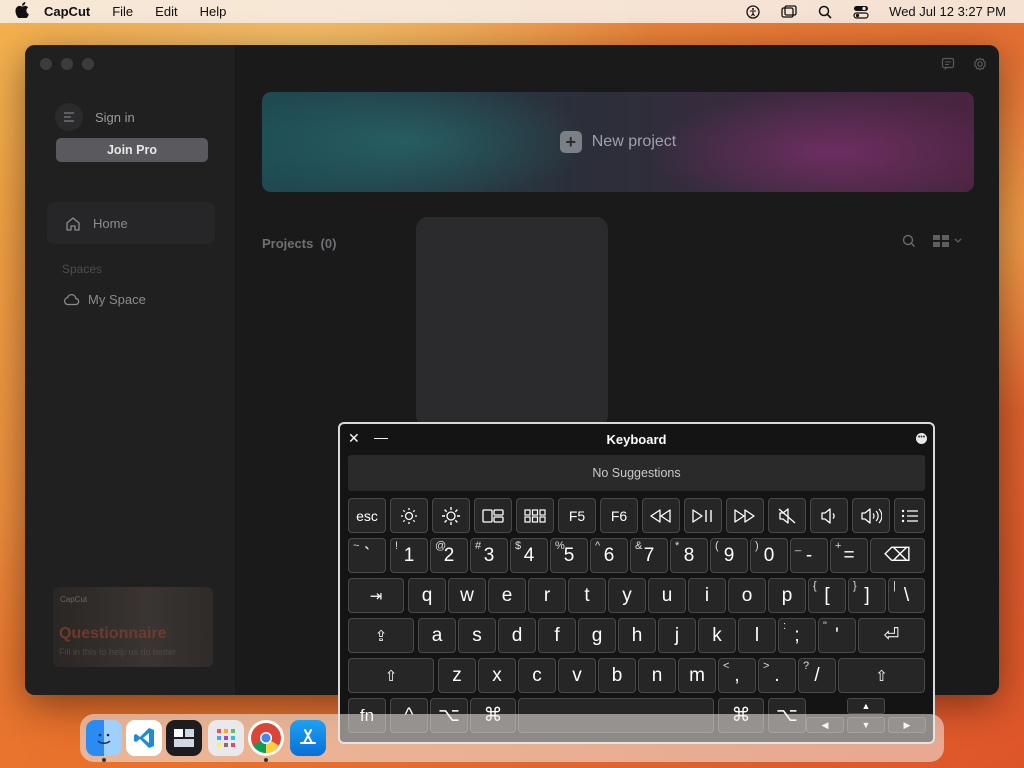  Describe the element at coordinates (797, 635) in the screenshot. I see `key-semicolon: :;` at that location.